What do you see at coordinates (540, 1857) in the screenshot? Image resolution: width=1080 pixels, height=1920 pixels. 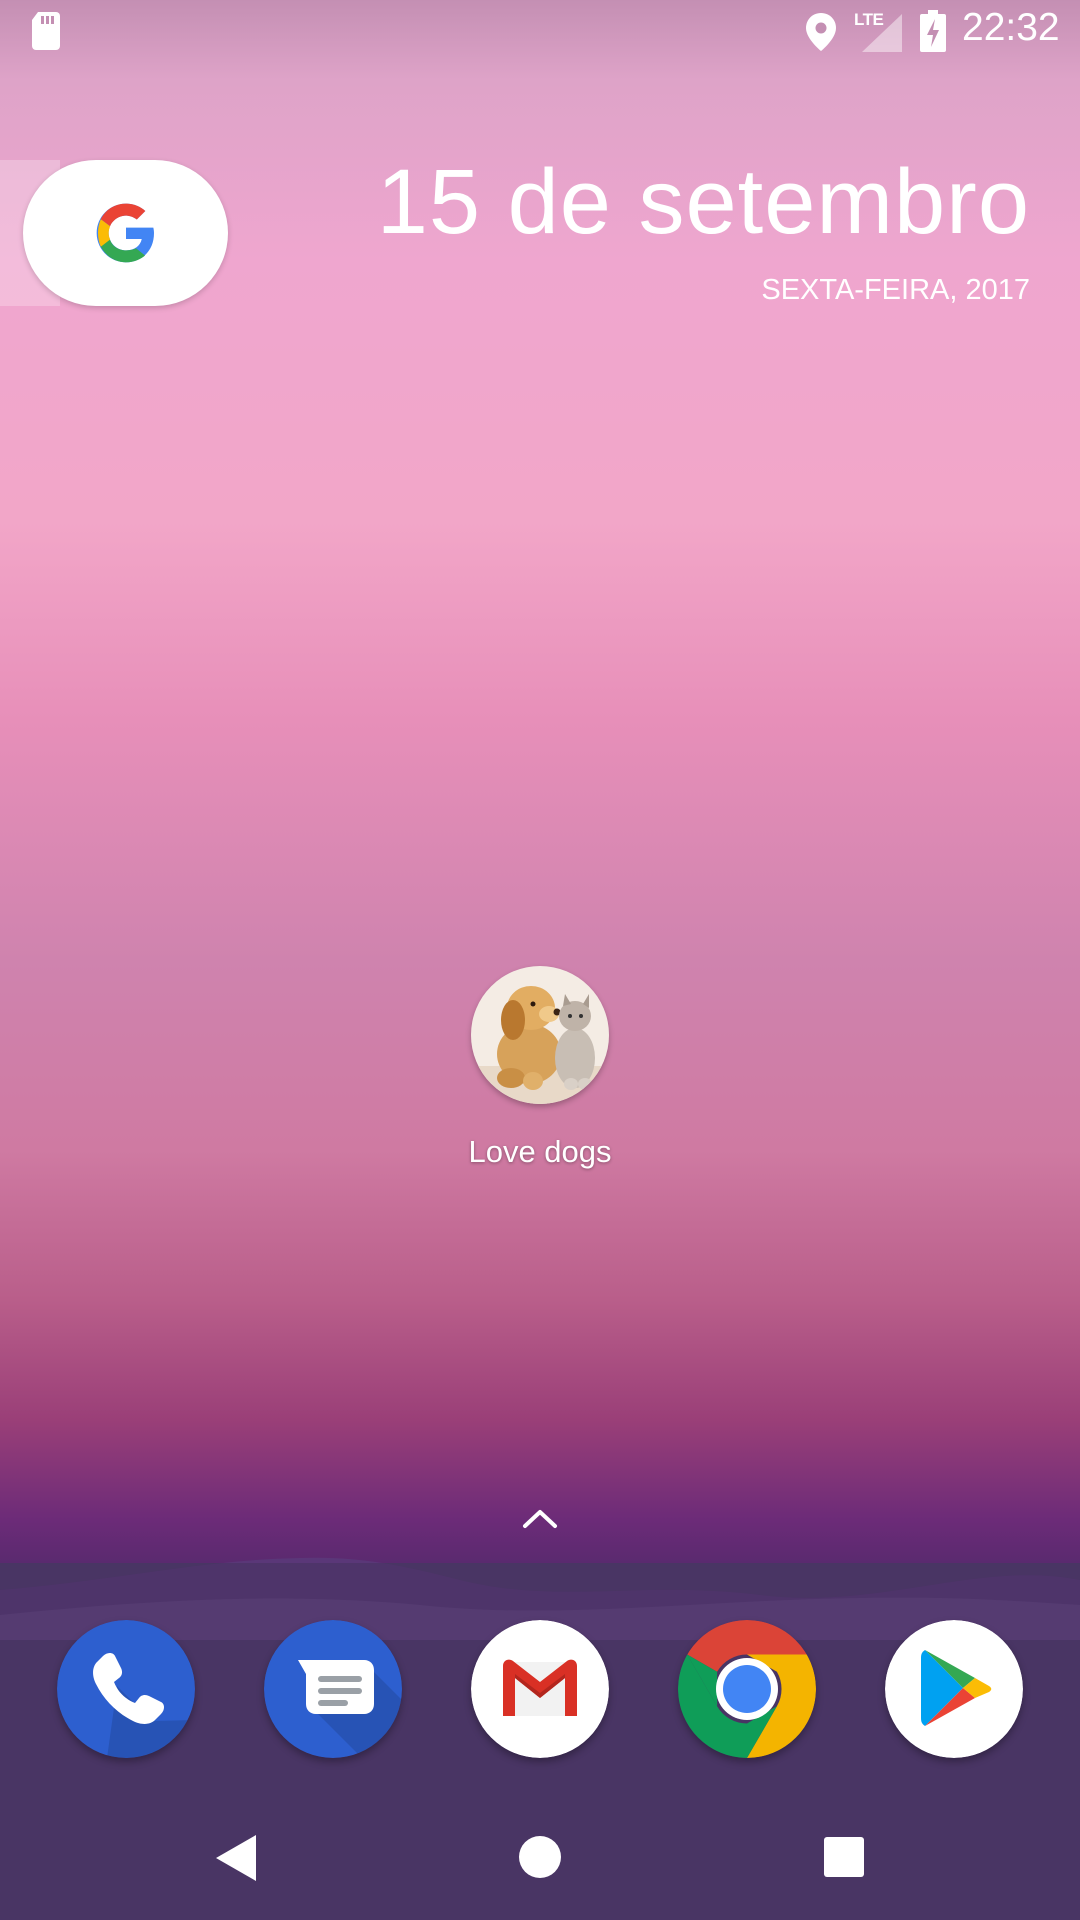 I see `home-icon` at bounding box center [540, 1857].